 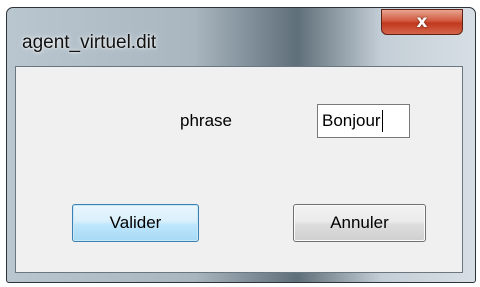 I want to click on phrase-input-value: Bonjour, so click(x=351, y=120).